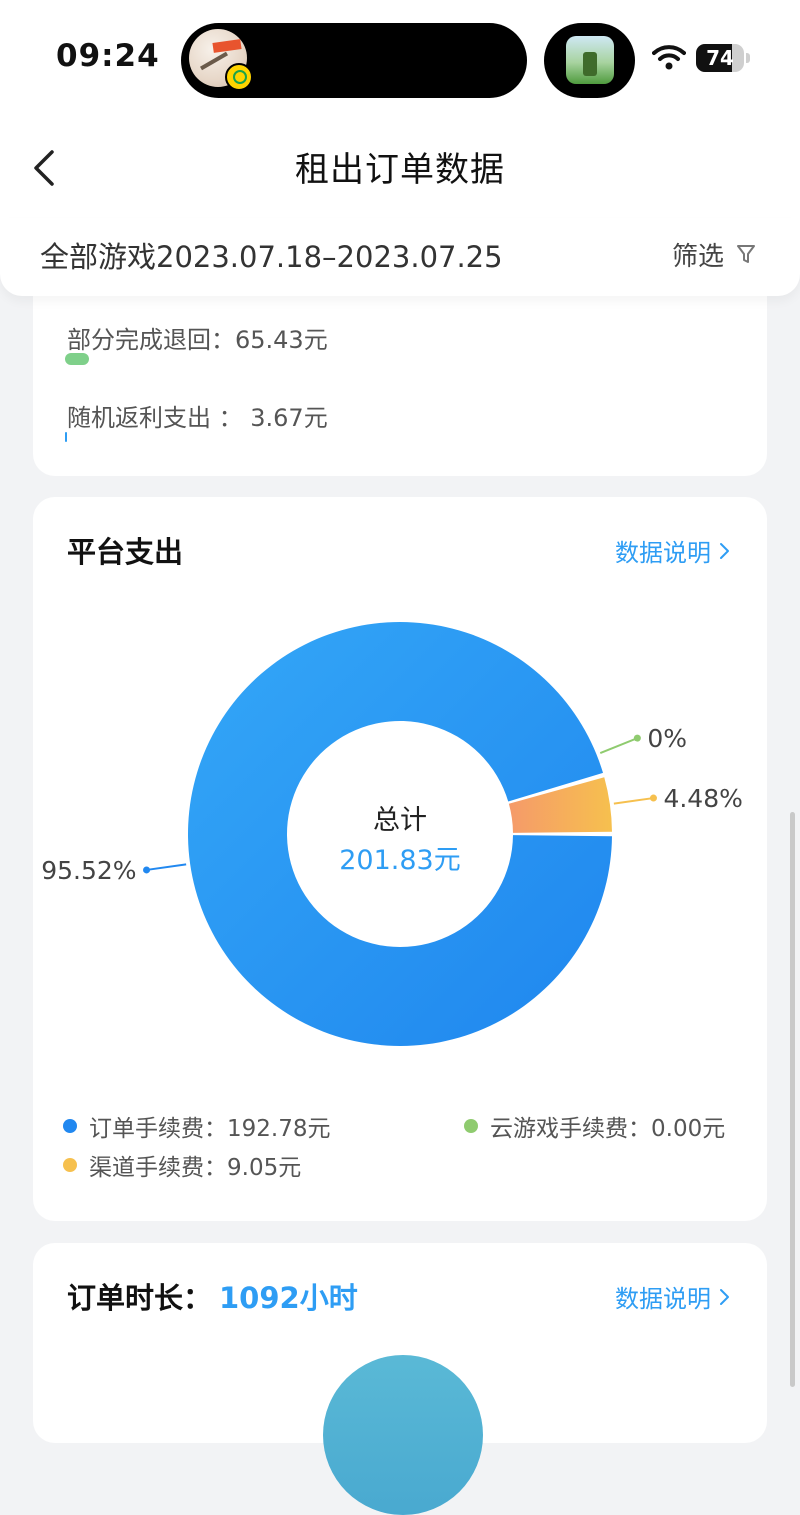  I want to click on filter-bar: 全部游戏2023.07.18–2023.07.25 筛选, so click(400, 257).